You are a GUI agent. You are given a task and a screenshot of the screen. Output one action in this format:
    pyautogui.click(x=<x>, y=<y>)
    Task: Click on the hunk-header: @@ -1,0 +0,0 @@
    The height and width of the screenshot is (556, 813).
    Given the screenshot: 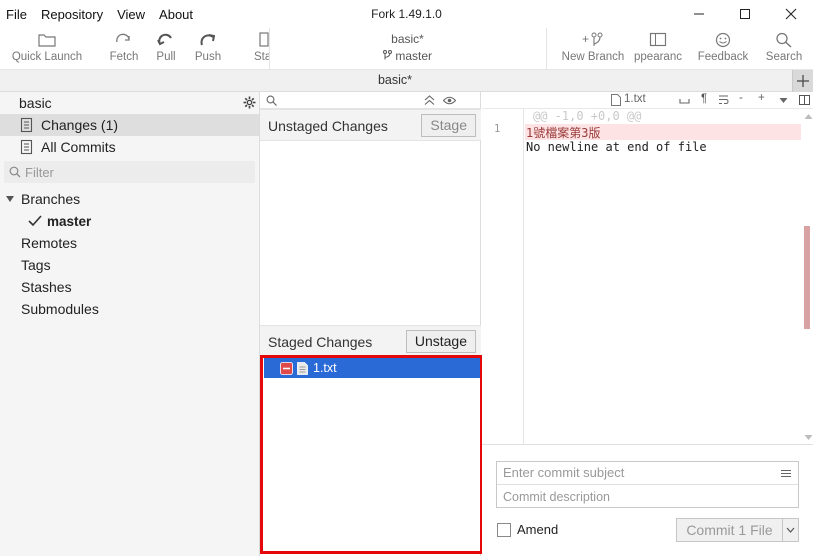 What is the action you would take?
    pyautogui.click(x=587, y=116)
    